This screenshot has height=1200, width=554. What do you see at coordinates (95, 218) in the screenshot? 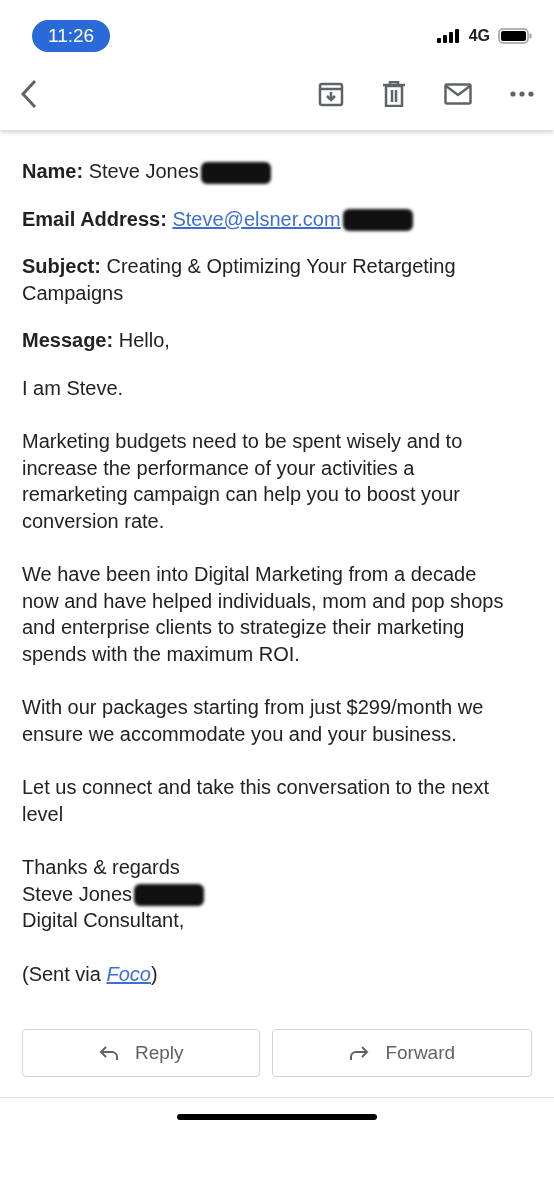
I see `field-line: Email Address:` at bounding box center [95, 218].